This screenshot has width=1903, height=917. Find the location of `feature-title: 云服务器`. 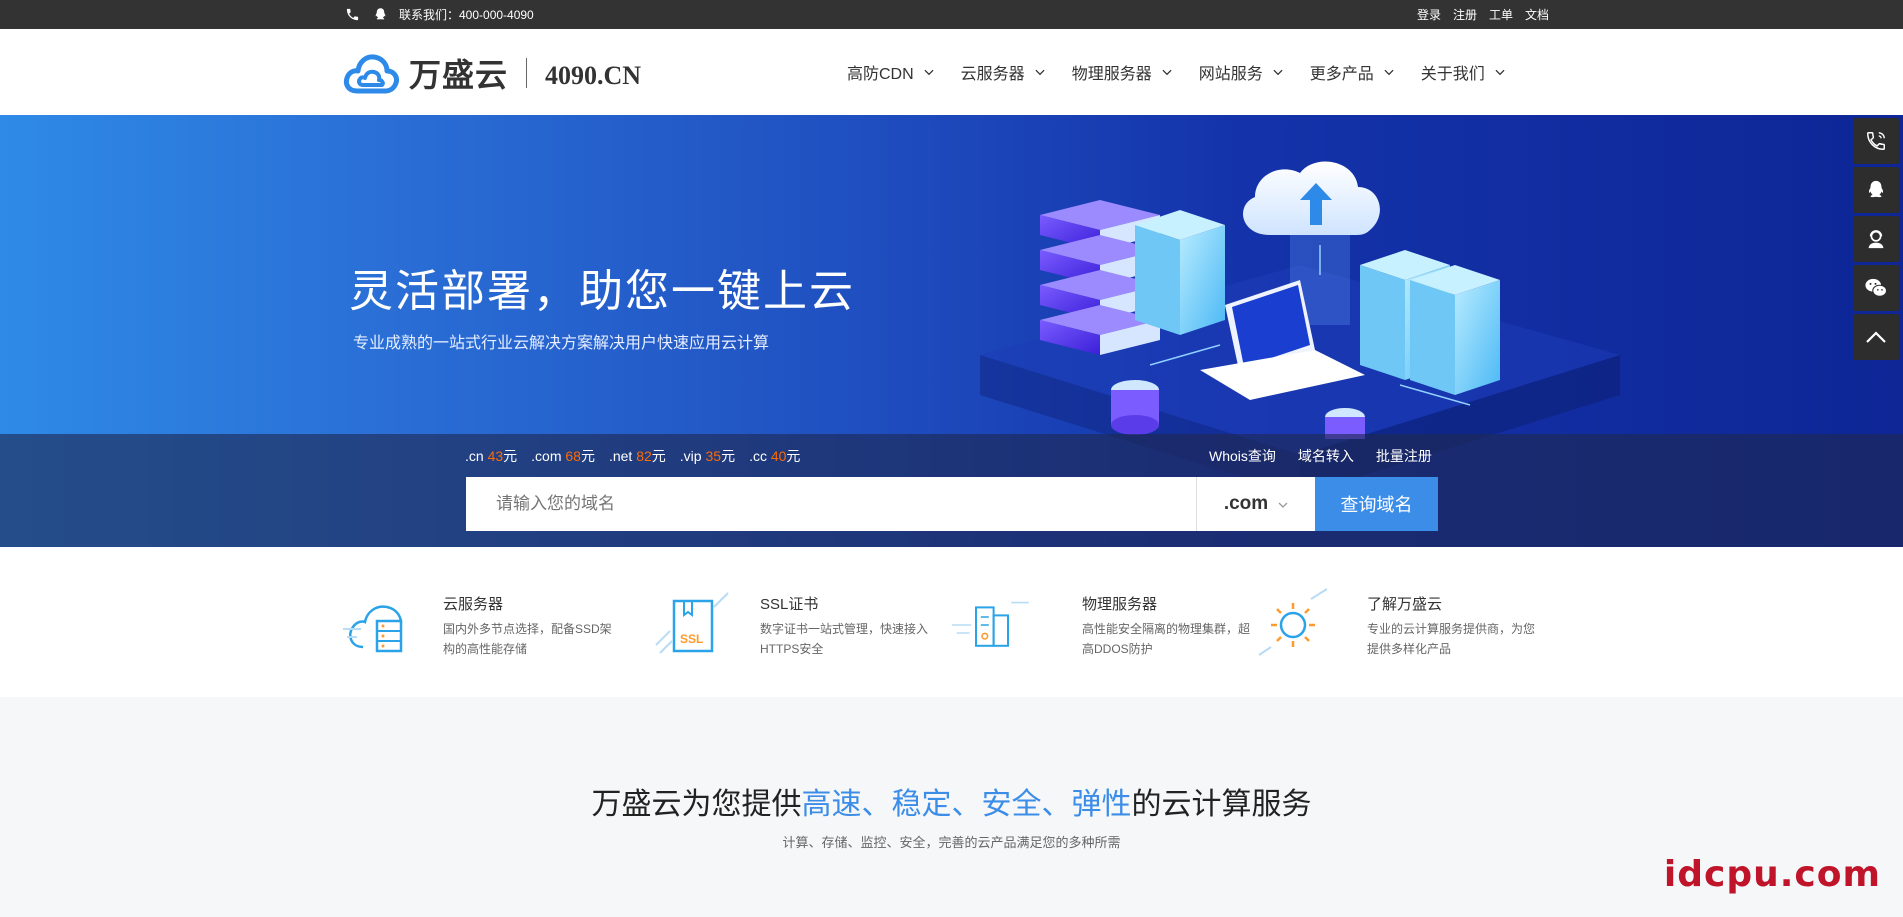

feature-title: 云服务器 is located at coordinates (473, 604).